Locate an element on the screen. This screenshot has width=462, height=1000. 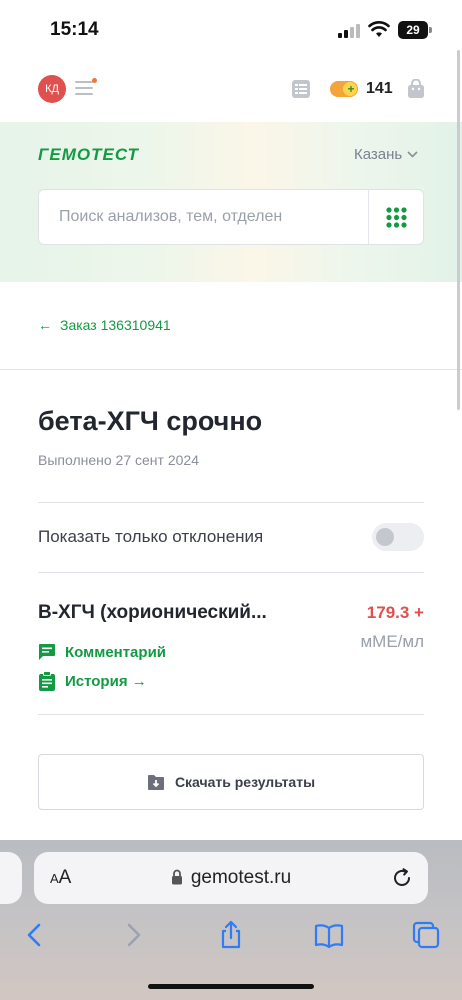
home-indicator is located at coordinates (231, 986).